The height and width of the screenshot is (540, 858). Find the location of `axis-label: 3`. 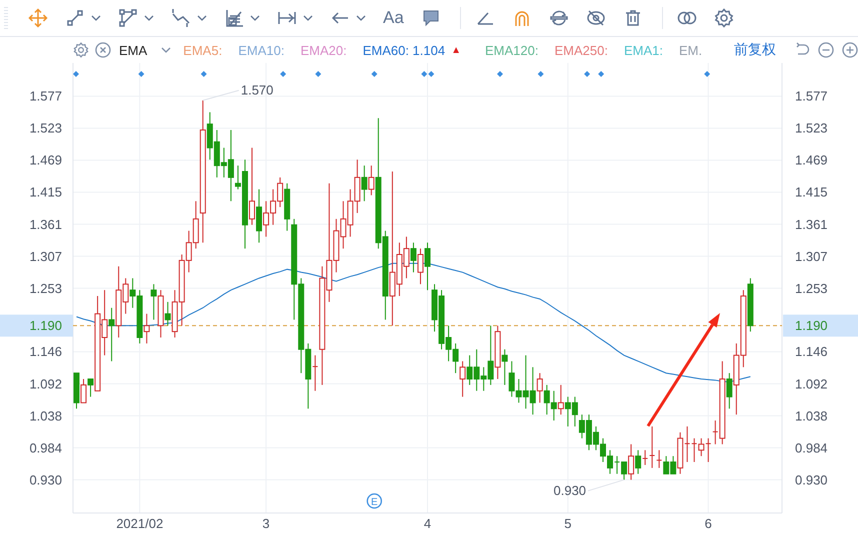

axis-label: 3 is located at coordinates (266, 523).